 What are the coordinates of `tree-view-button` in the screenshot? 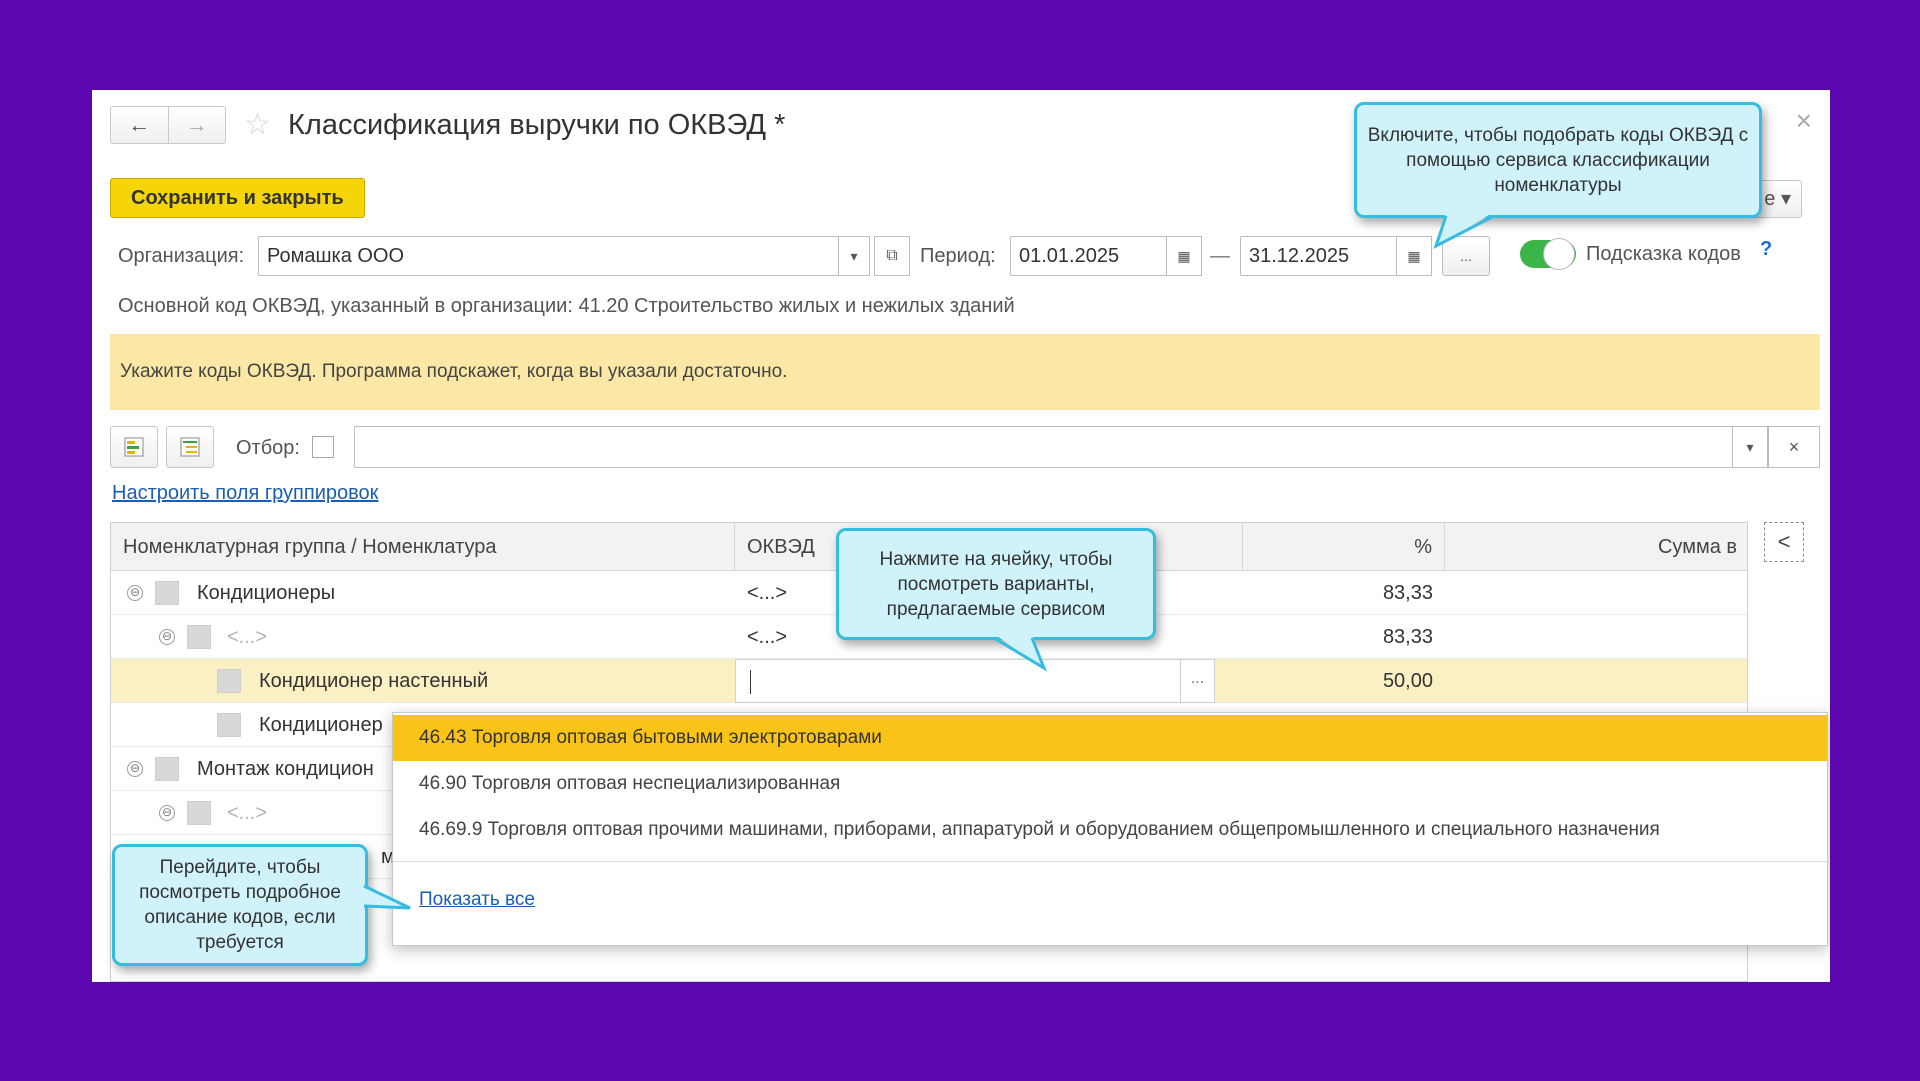 It's located at (190, 447).